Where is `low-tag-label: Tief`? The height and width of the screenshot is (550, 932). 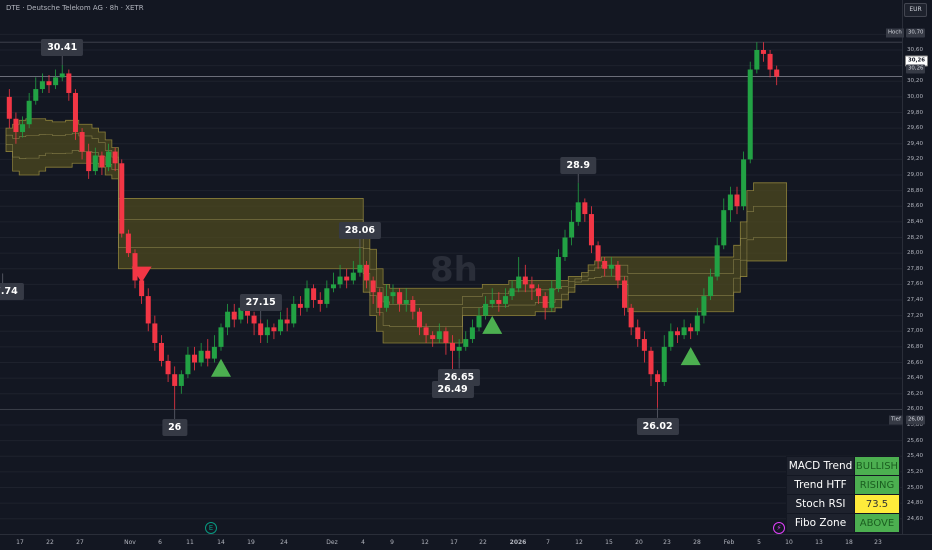
low-tag-label: Tief is located at coordinates (896, 420).